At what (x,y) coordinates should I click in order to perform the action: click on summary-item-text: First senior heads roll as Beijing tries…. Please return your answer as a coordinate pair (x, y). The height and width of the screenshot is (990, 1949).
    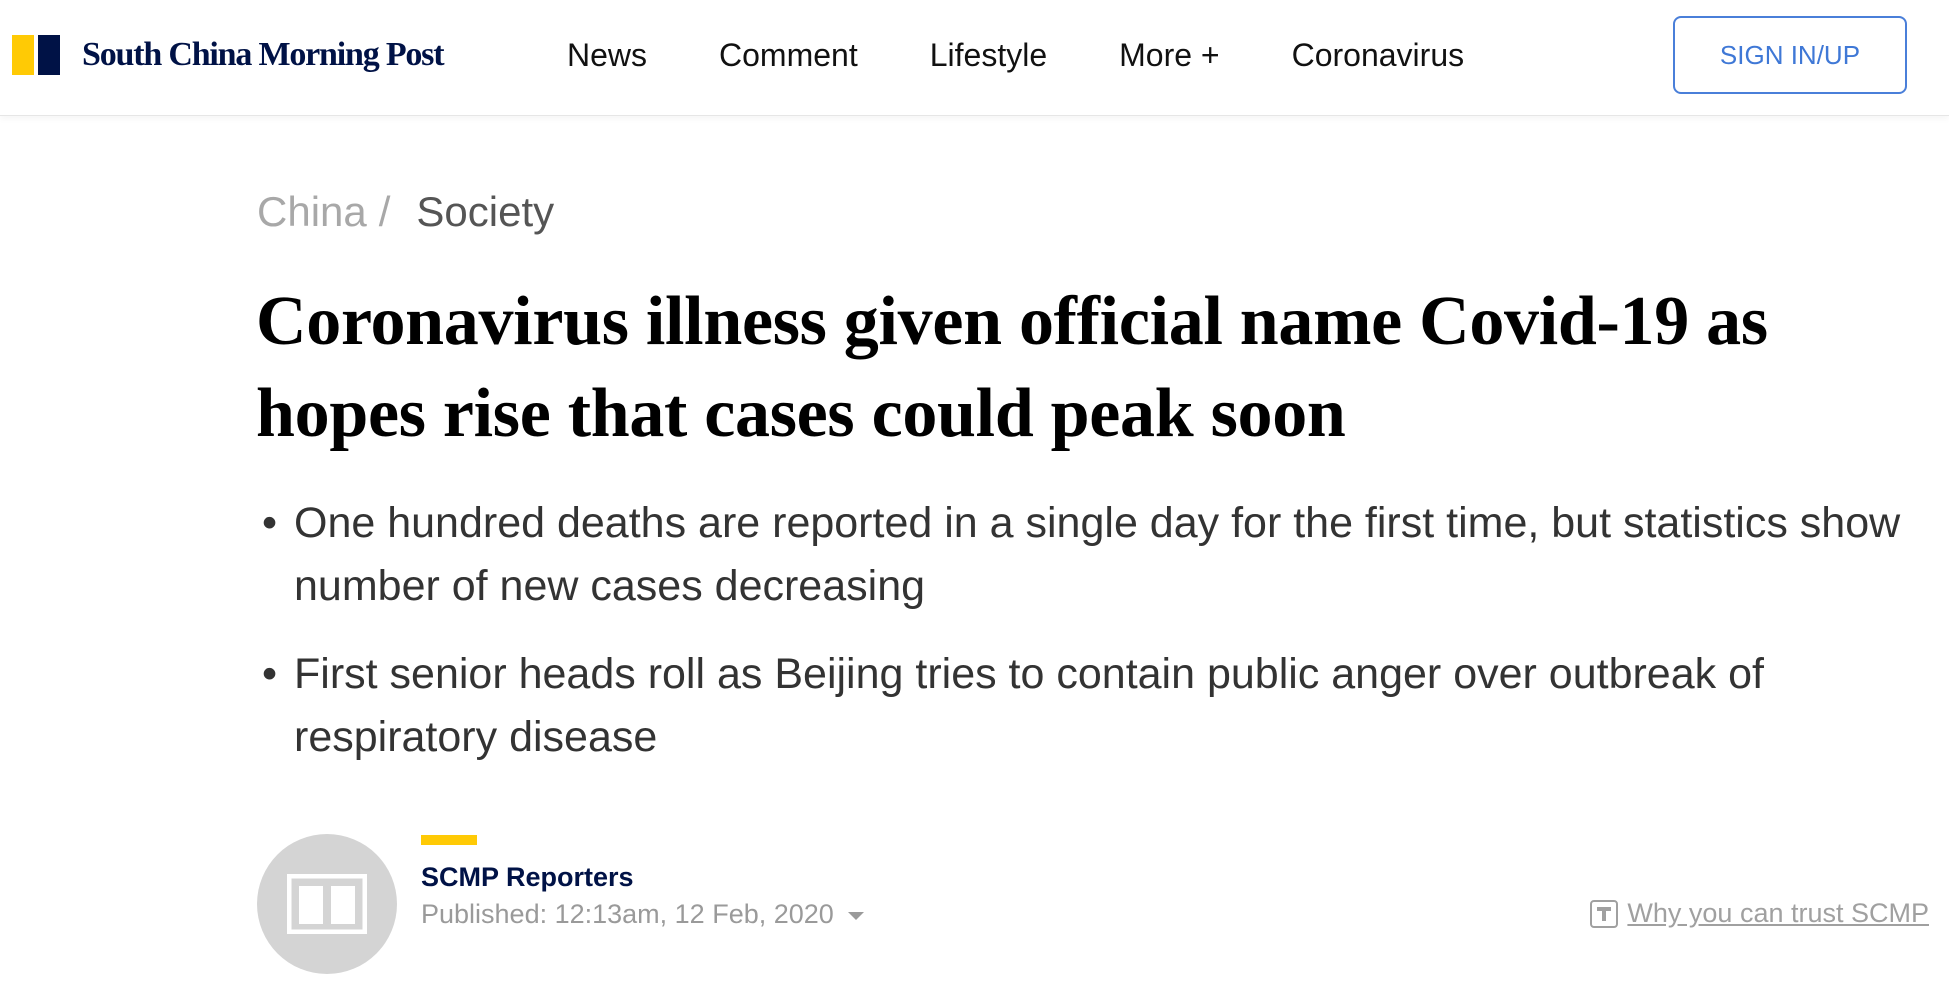
    Looking at the image, I should click on (1029, 705).